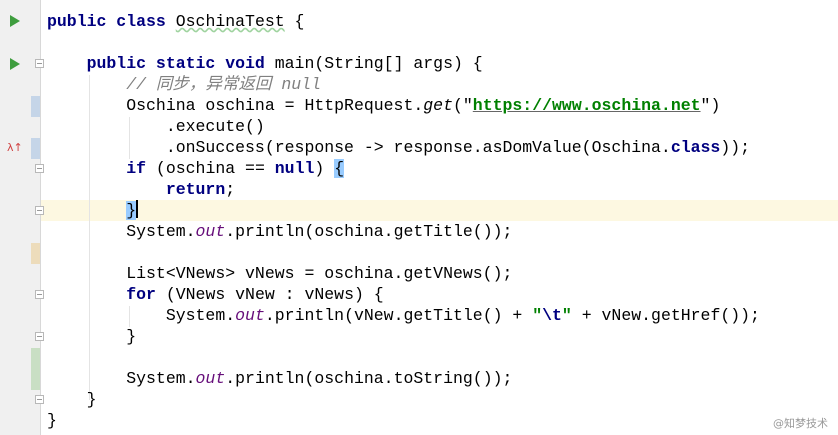 Image resolution: width=838 pixels, height=435 pixels. I want to click on code-line: // 同步，异常返回 null, so click(403, 84).